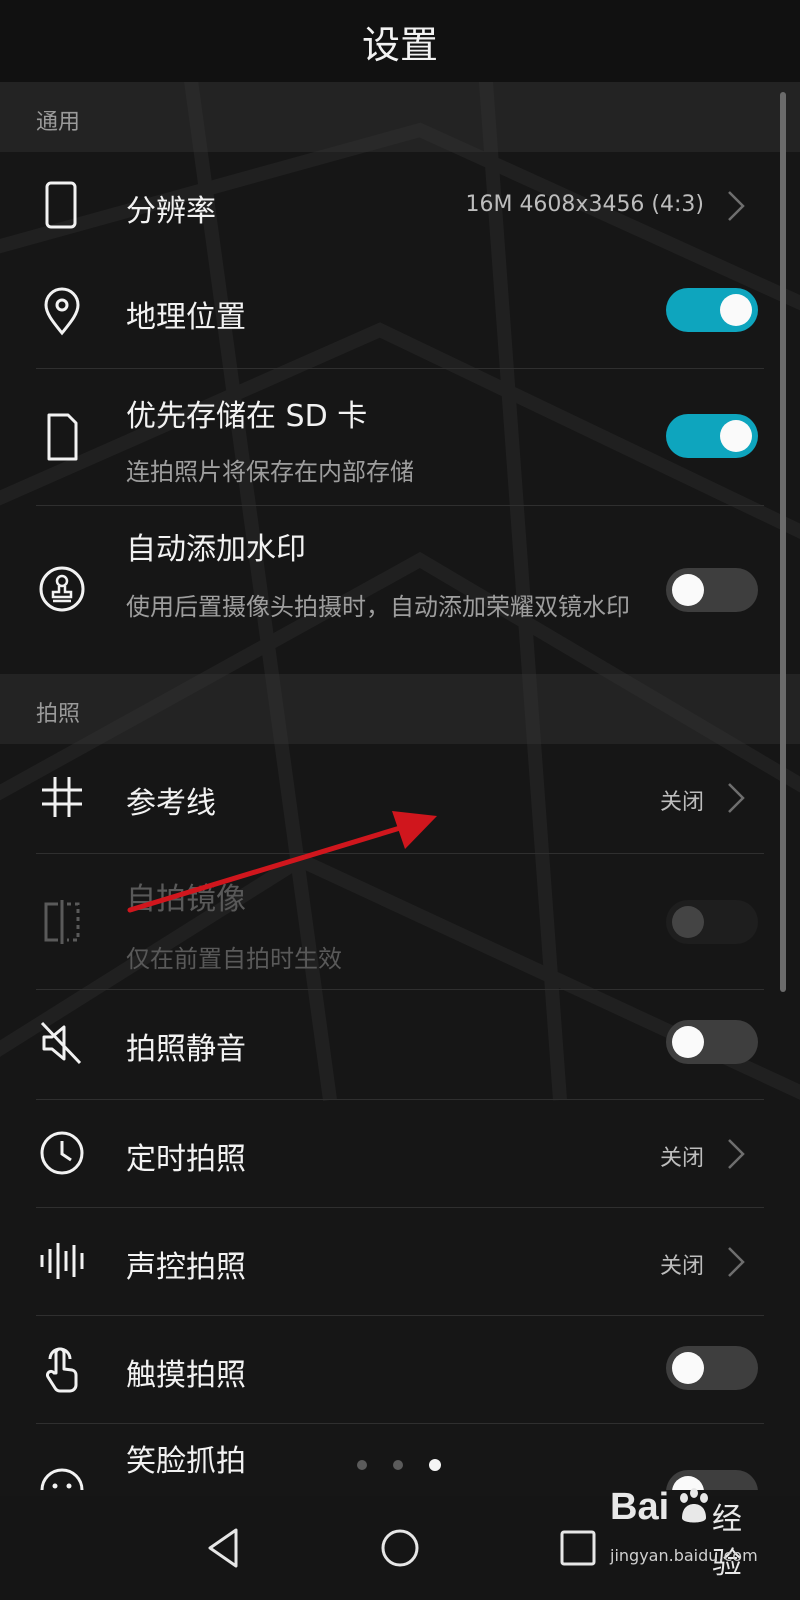 This screenshot has width=800, height=1600. What do you see at coordinates (400, 1369) in the screenshot?
I see `setting-touch: 触摸拍照` at bounding box center [400, 1369].